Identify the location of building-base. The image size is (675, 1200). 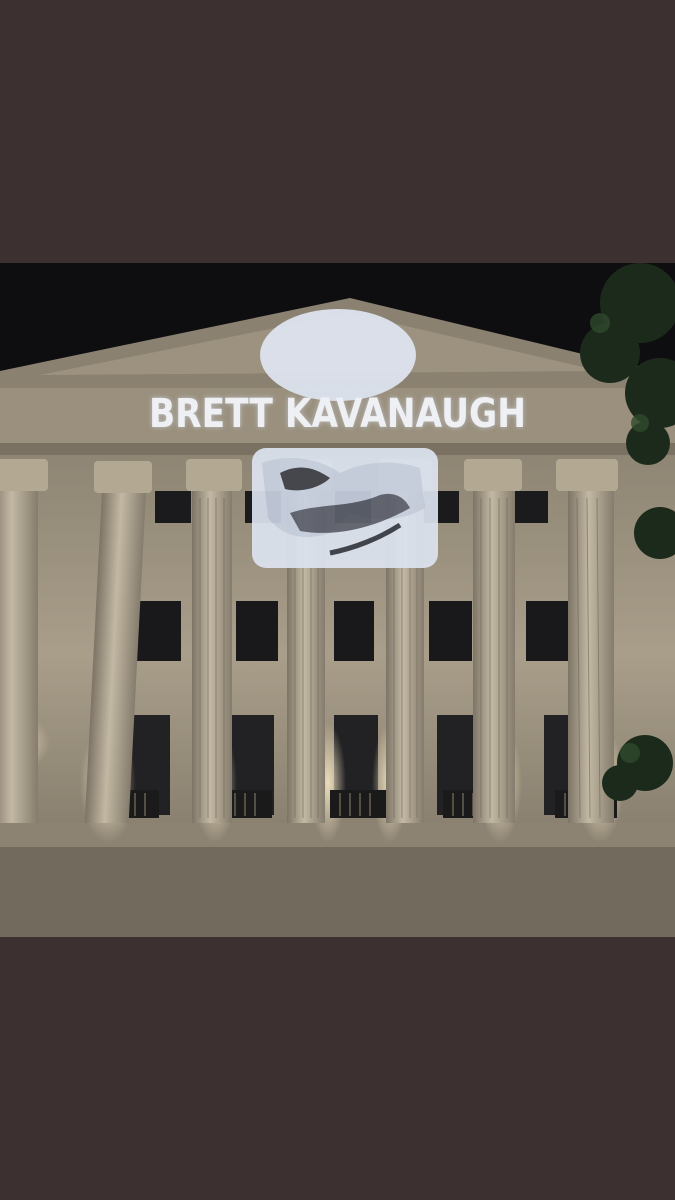
(337, 892).